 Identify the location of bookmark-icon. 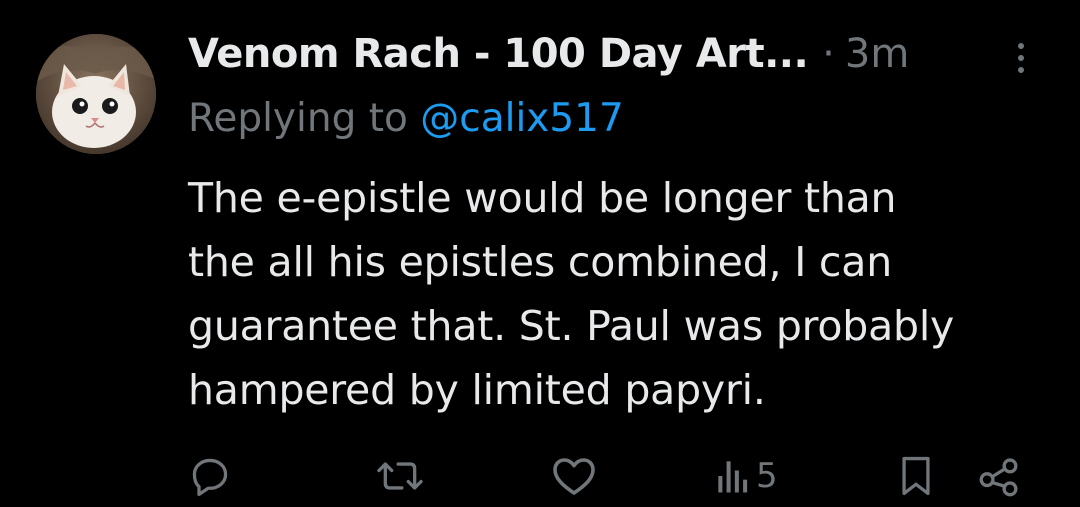
(916, 476).